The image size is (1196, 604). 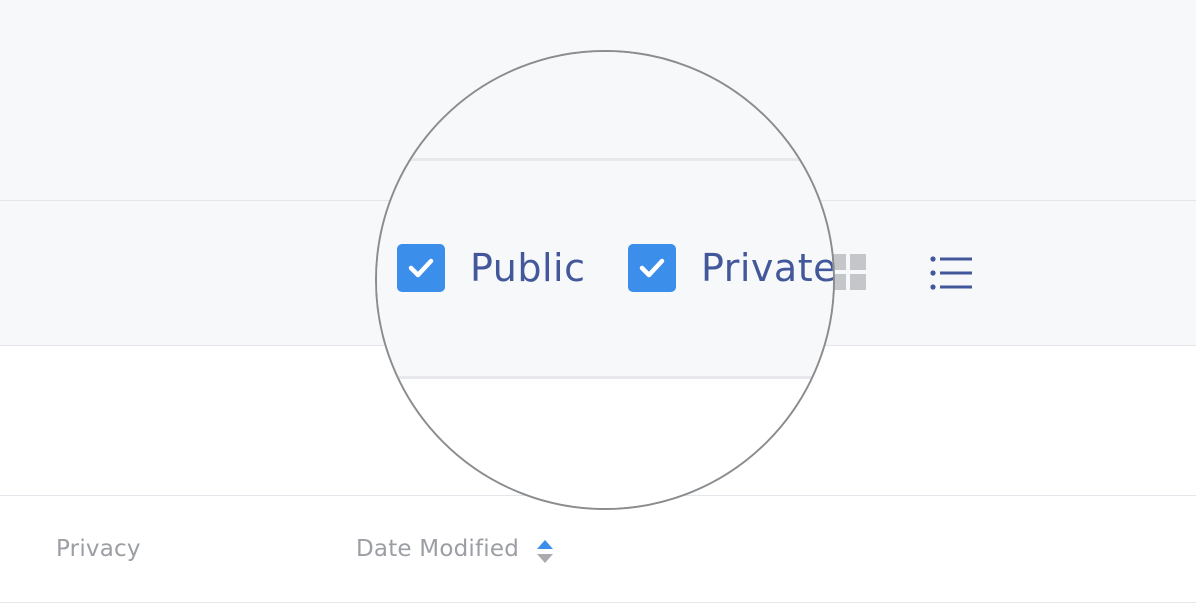 What do you see at coordinates (951, 273) in the screenshot?
I see `list-view-icon` at bounding box center [951, 273].